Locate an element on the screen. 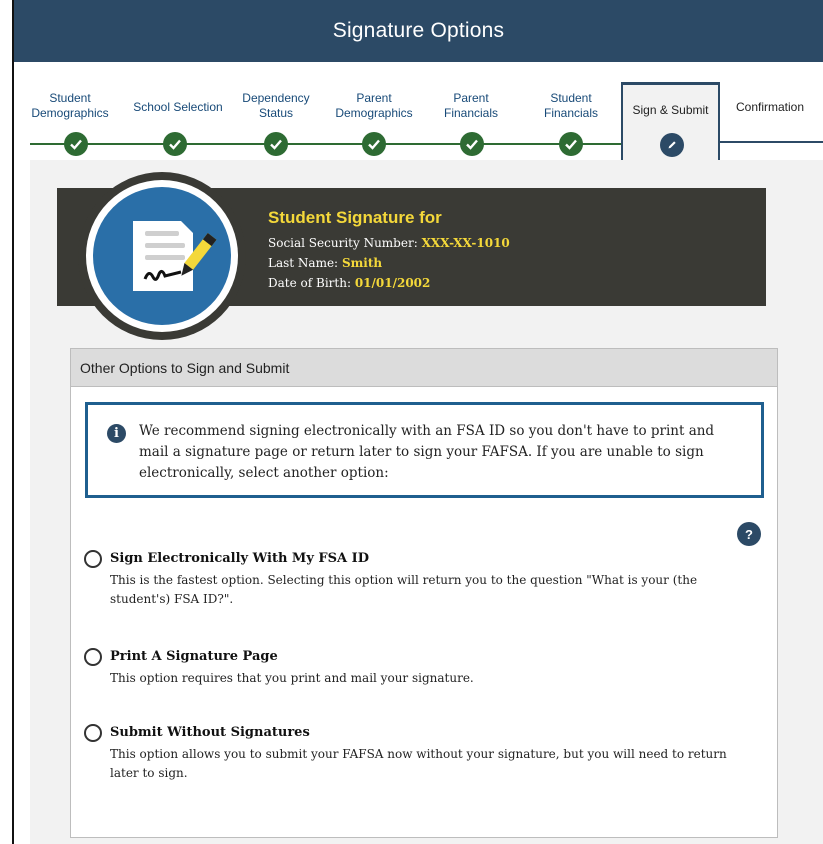 This screenshot has width=823, height=844. progress-line-remaining is located at coordinates (771, 142).